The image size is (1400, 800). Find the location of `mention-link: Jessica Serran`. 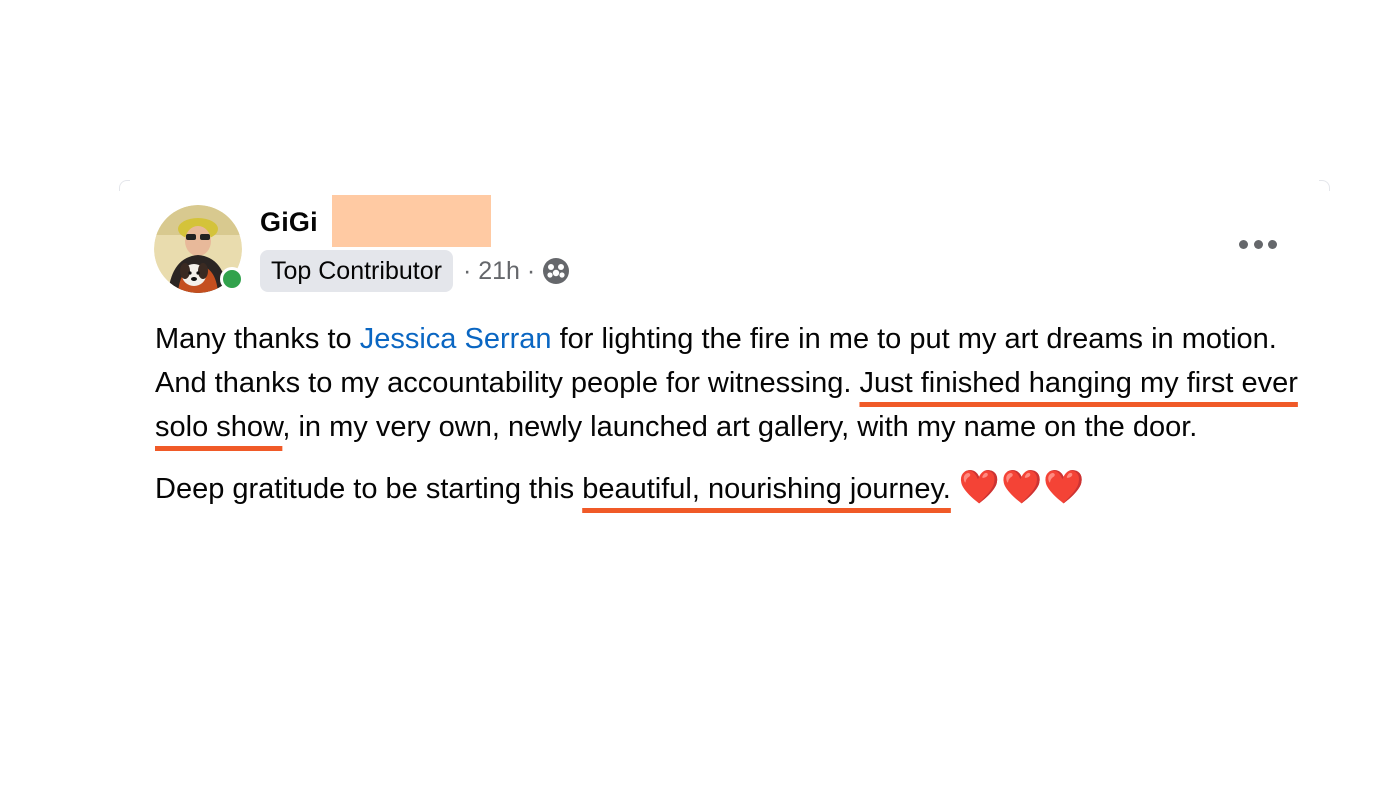

mention-link: Jessica Serran is located at coordinates (456, 339).